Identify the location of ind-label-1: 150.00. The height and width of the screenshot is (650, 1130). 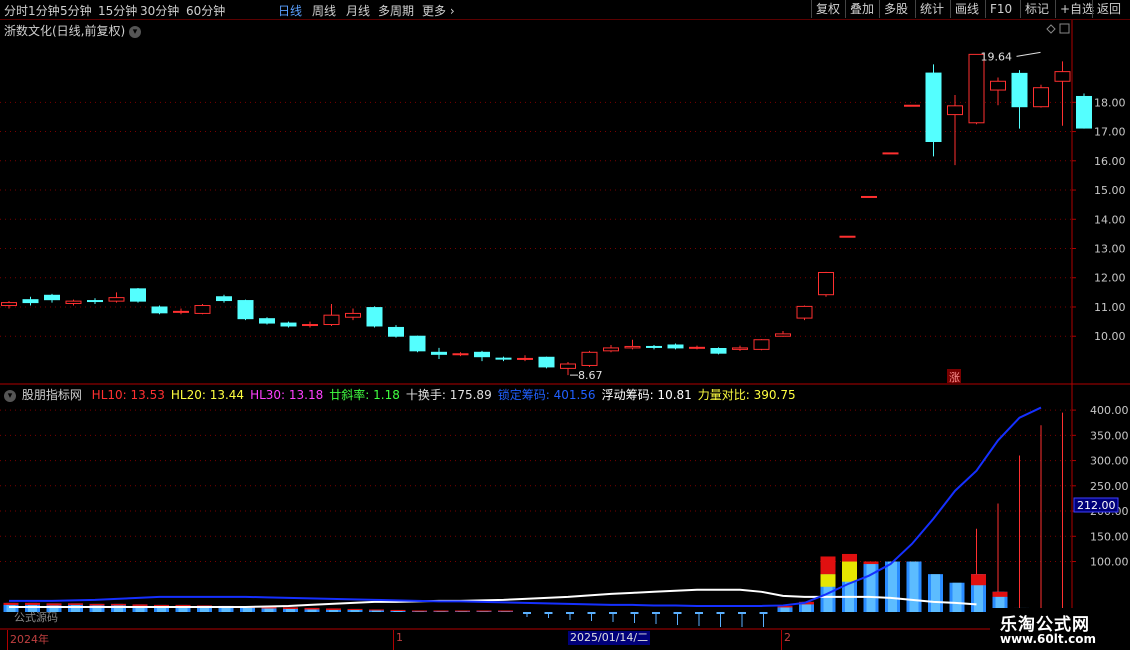
(1109, 536).